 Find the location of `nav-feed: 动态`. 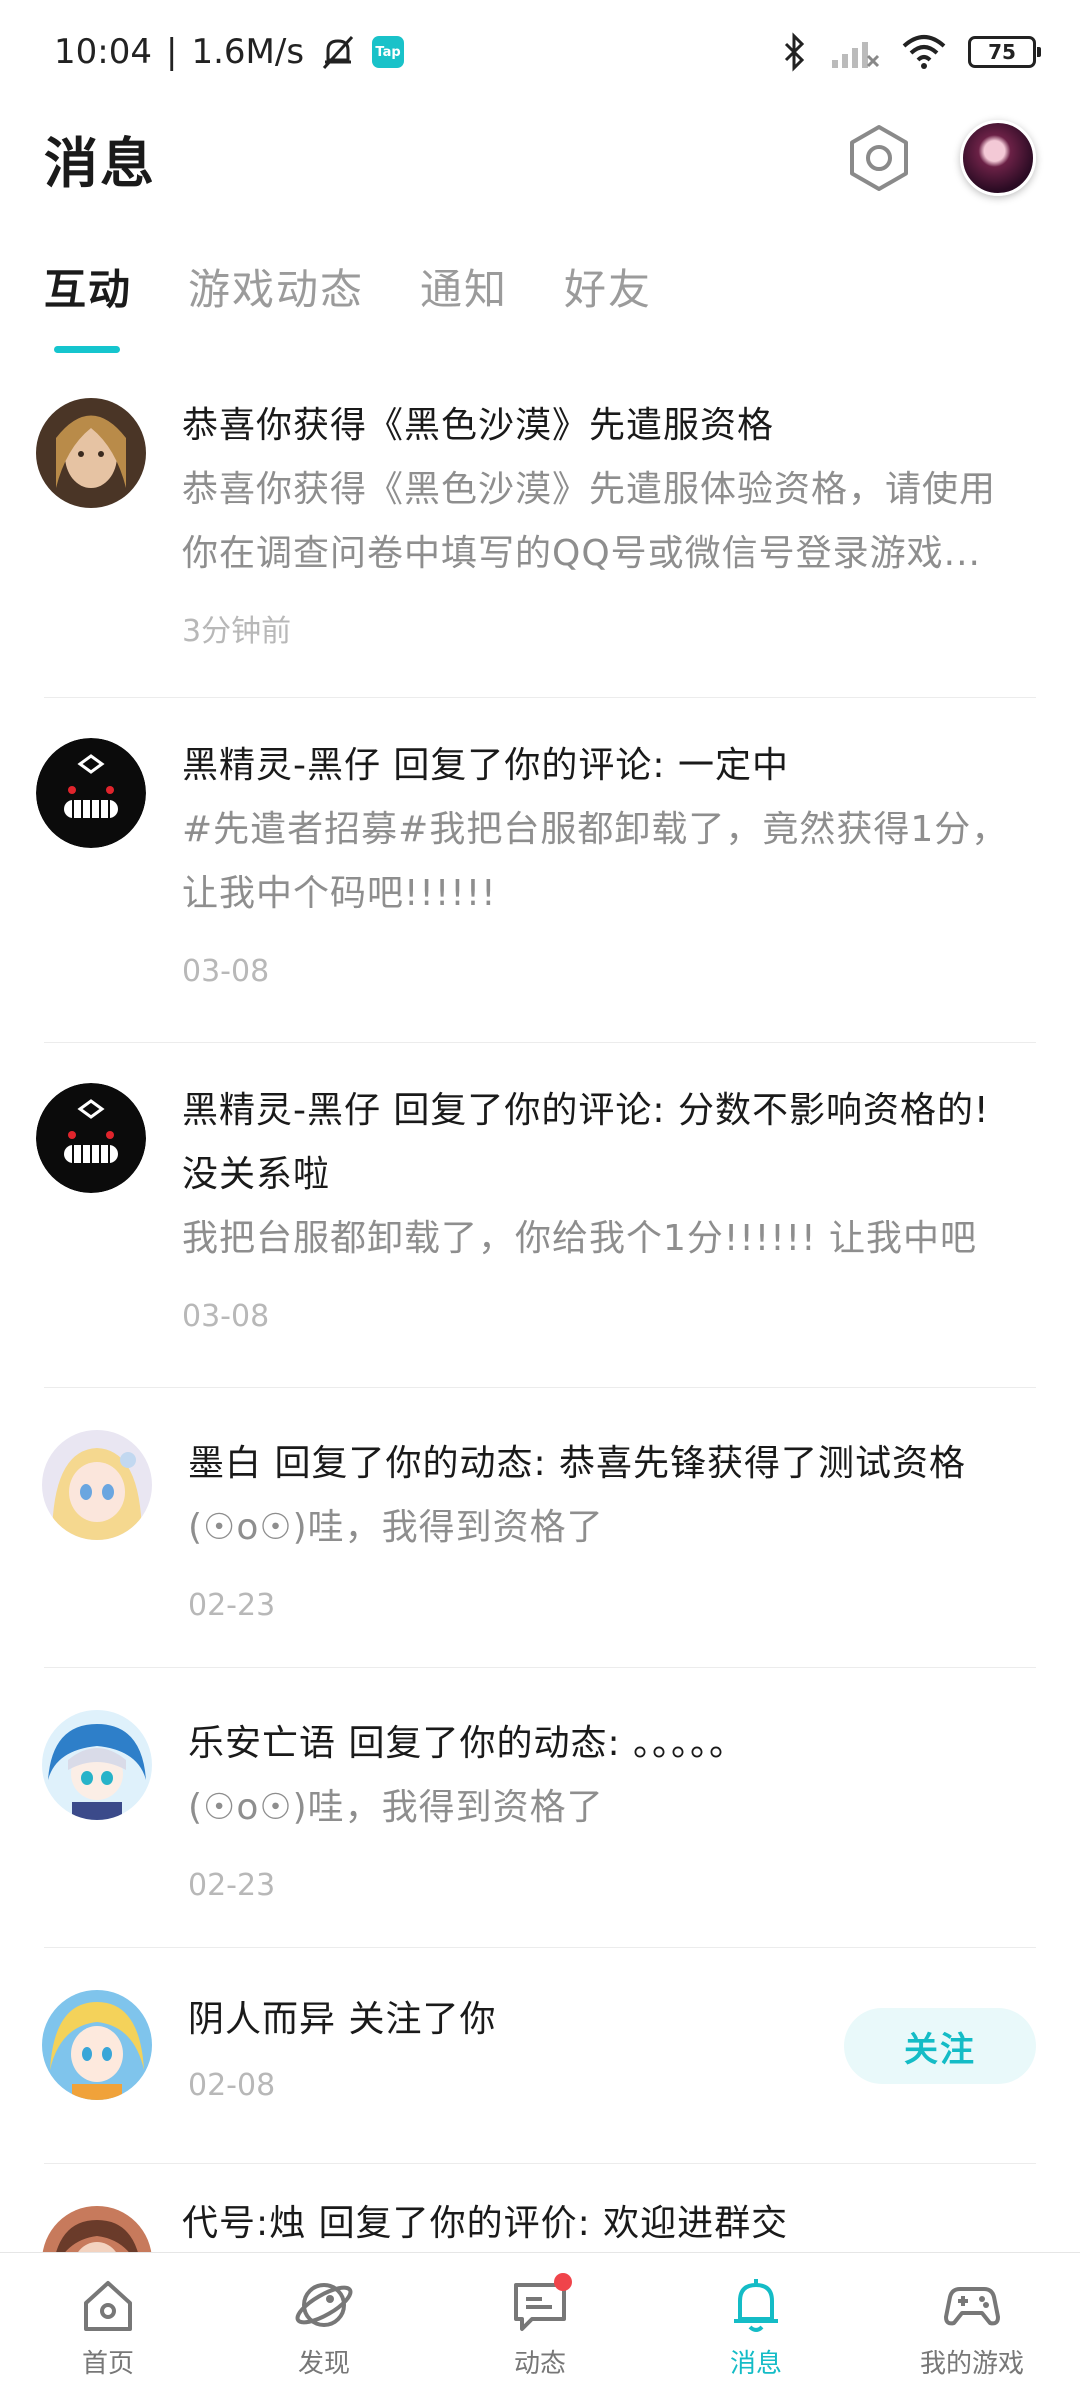

nav-feed: 动态 is located at coordinates (540, 2326).